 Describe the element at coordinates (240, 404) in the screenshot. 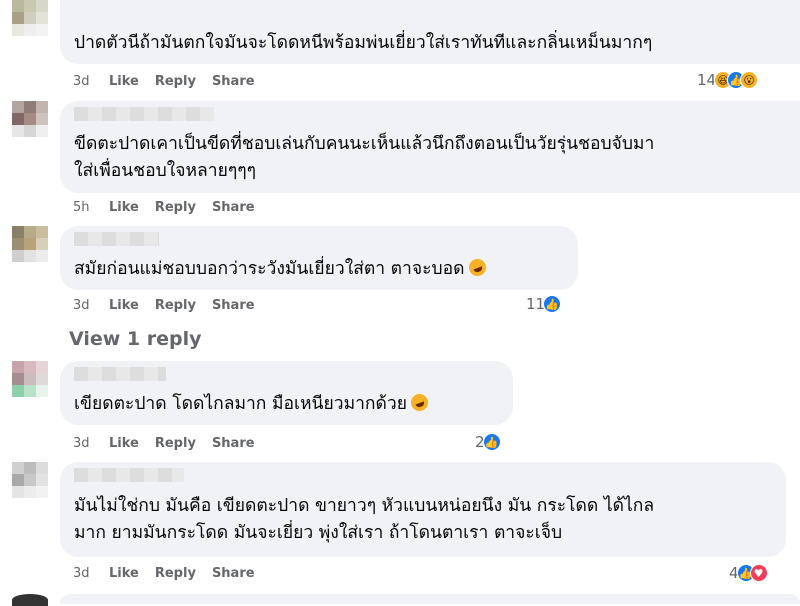

I see `comment-text-content: เขียดตะปาด โดดไกลมาก มือเหนียวมากด้วย` at that location.